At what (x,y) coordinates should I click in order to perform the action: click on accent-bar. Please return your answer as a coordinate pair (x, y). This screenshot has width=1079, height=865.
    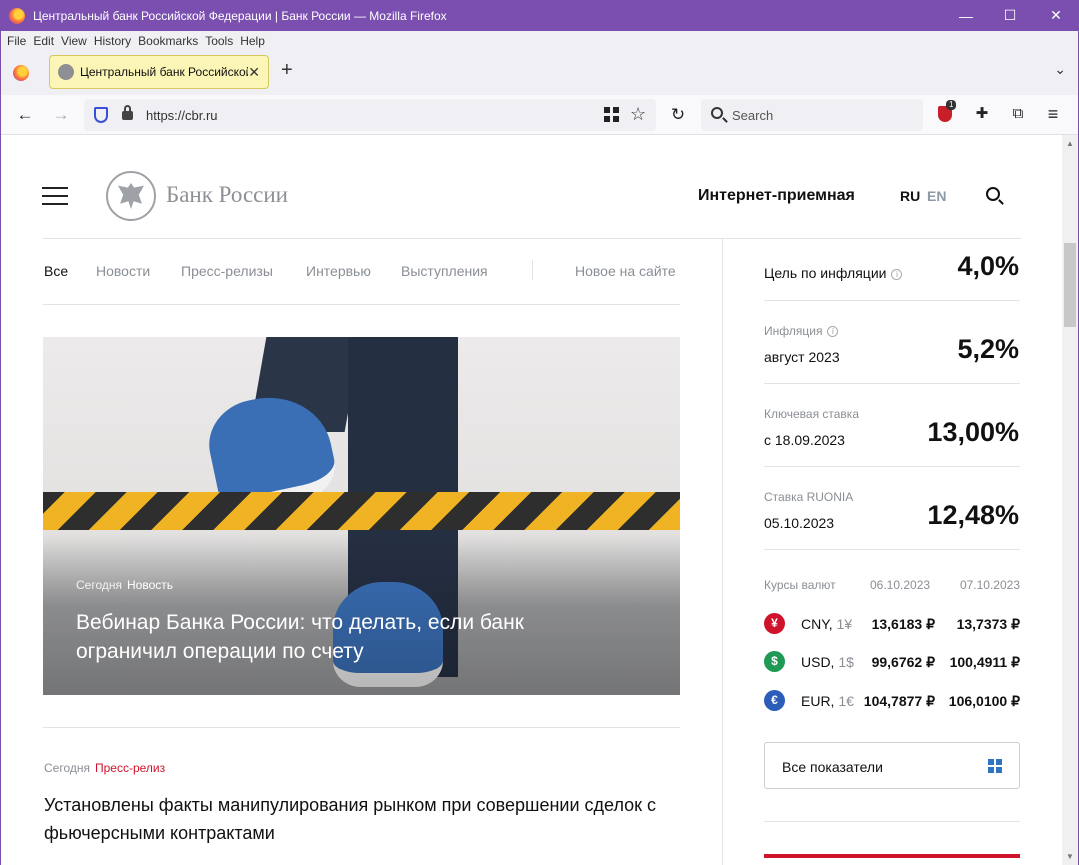
    Looking at the image, I should click on (892, 856).